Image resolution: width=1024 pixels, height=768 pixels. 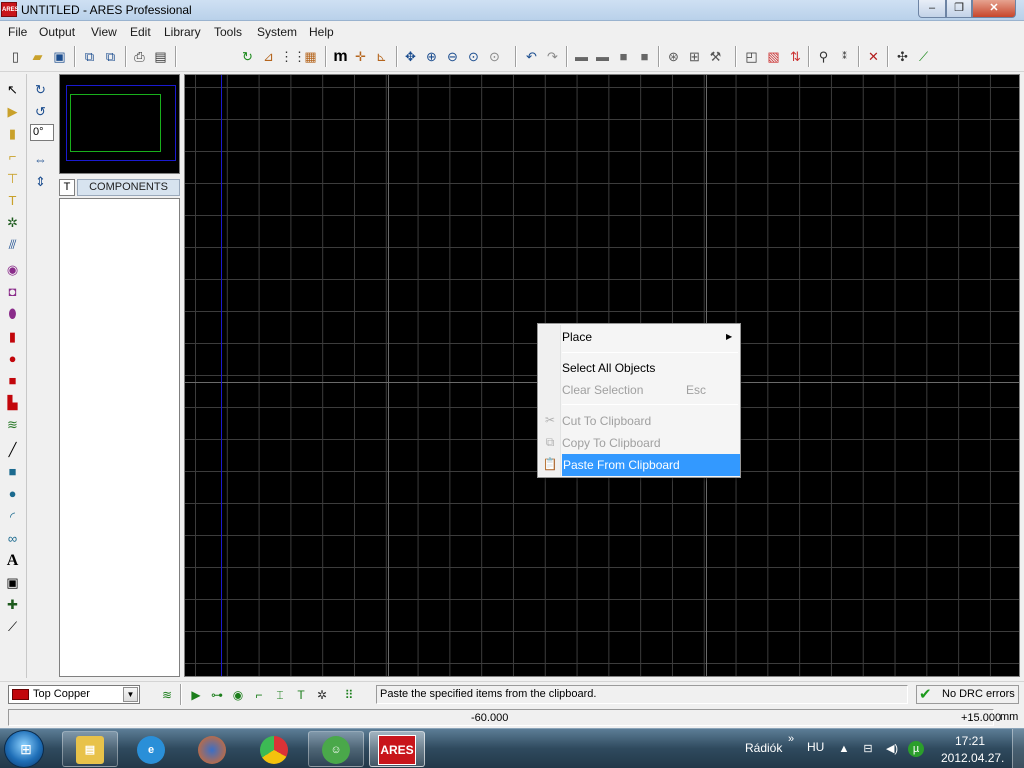 What do you see at coordinates (40, 181) in the screenshot?
I see `flip-vertical-icon: ⇕` at bounding box center [40, 181].